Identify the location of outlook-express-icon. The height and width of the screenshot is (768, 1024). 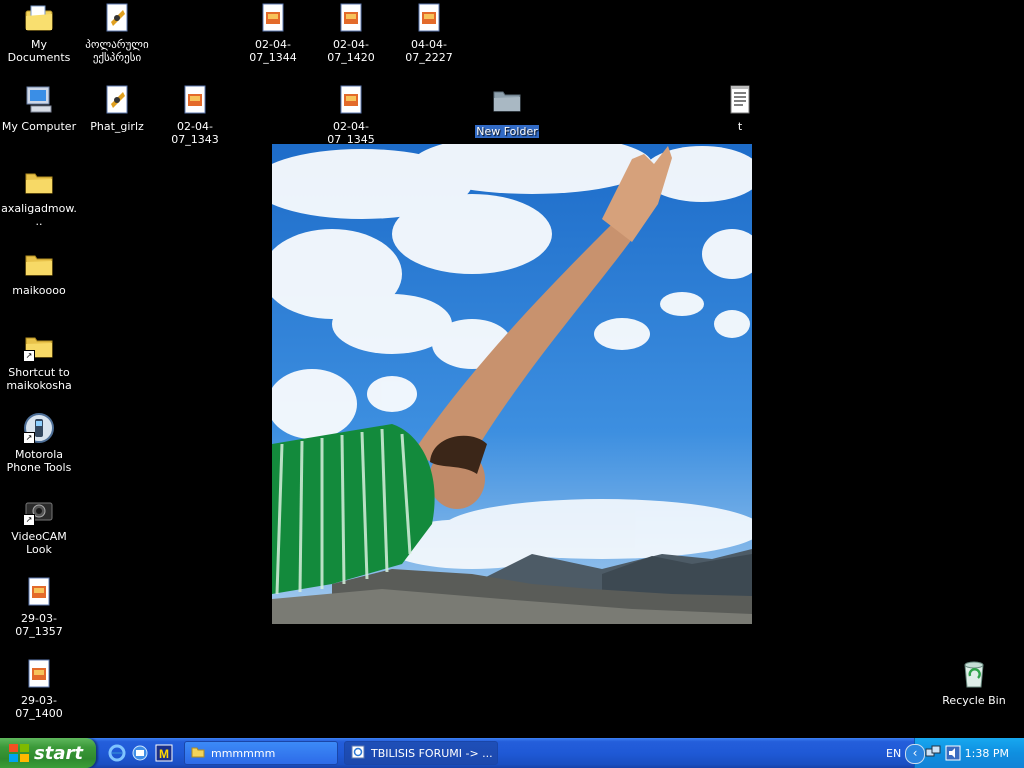
(140, 753).